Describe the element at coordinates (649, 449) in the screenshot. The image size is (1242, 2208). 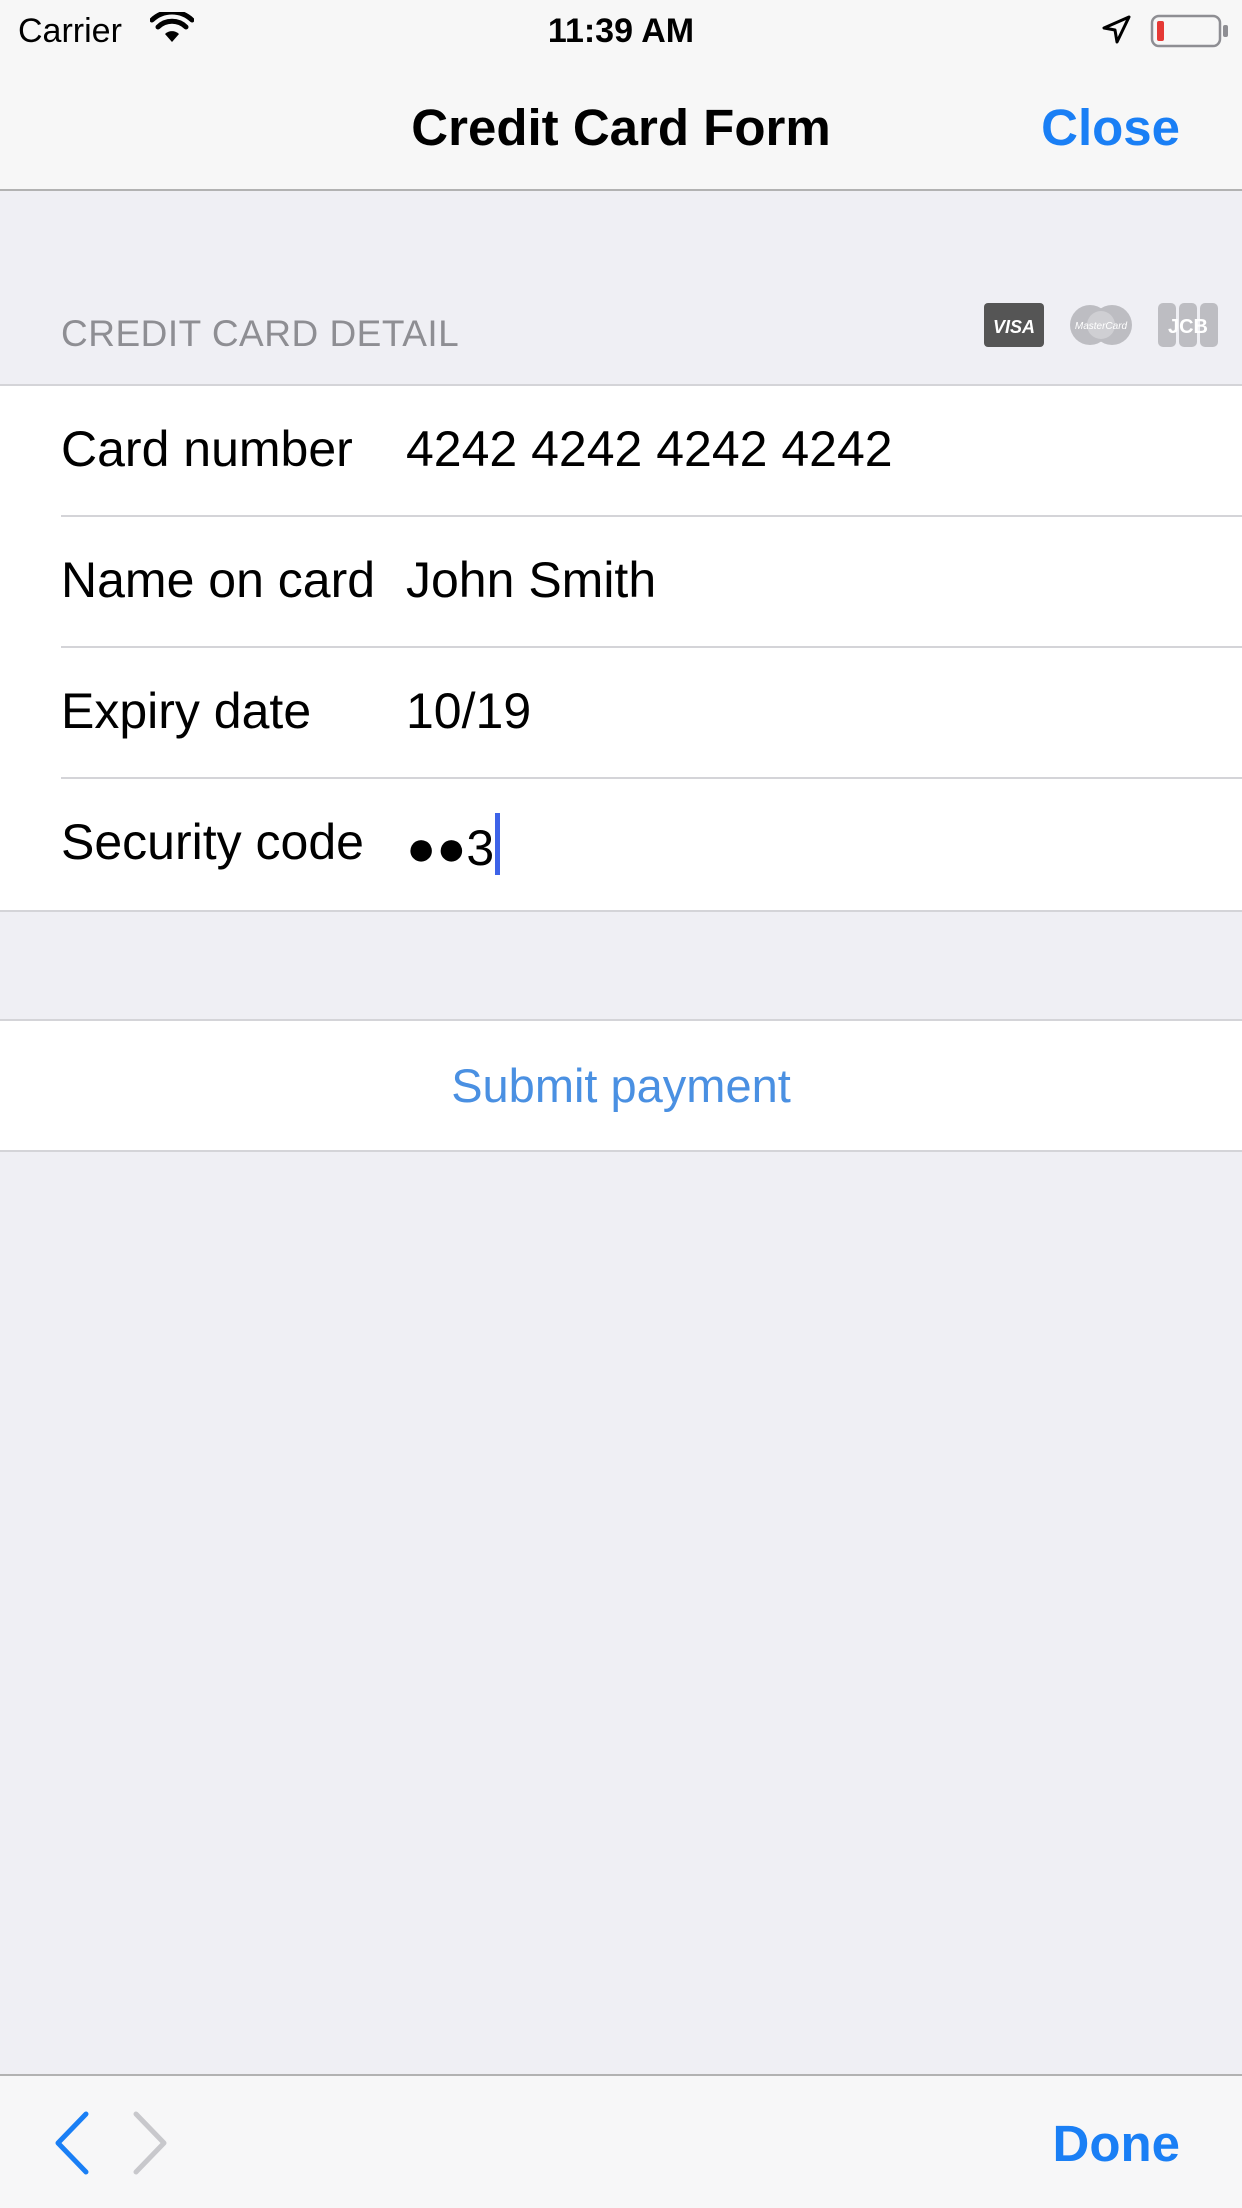
I see `card-number-field: 4242 4242 4242 4242` at that location.